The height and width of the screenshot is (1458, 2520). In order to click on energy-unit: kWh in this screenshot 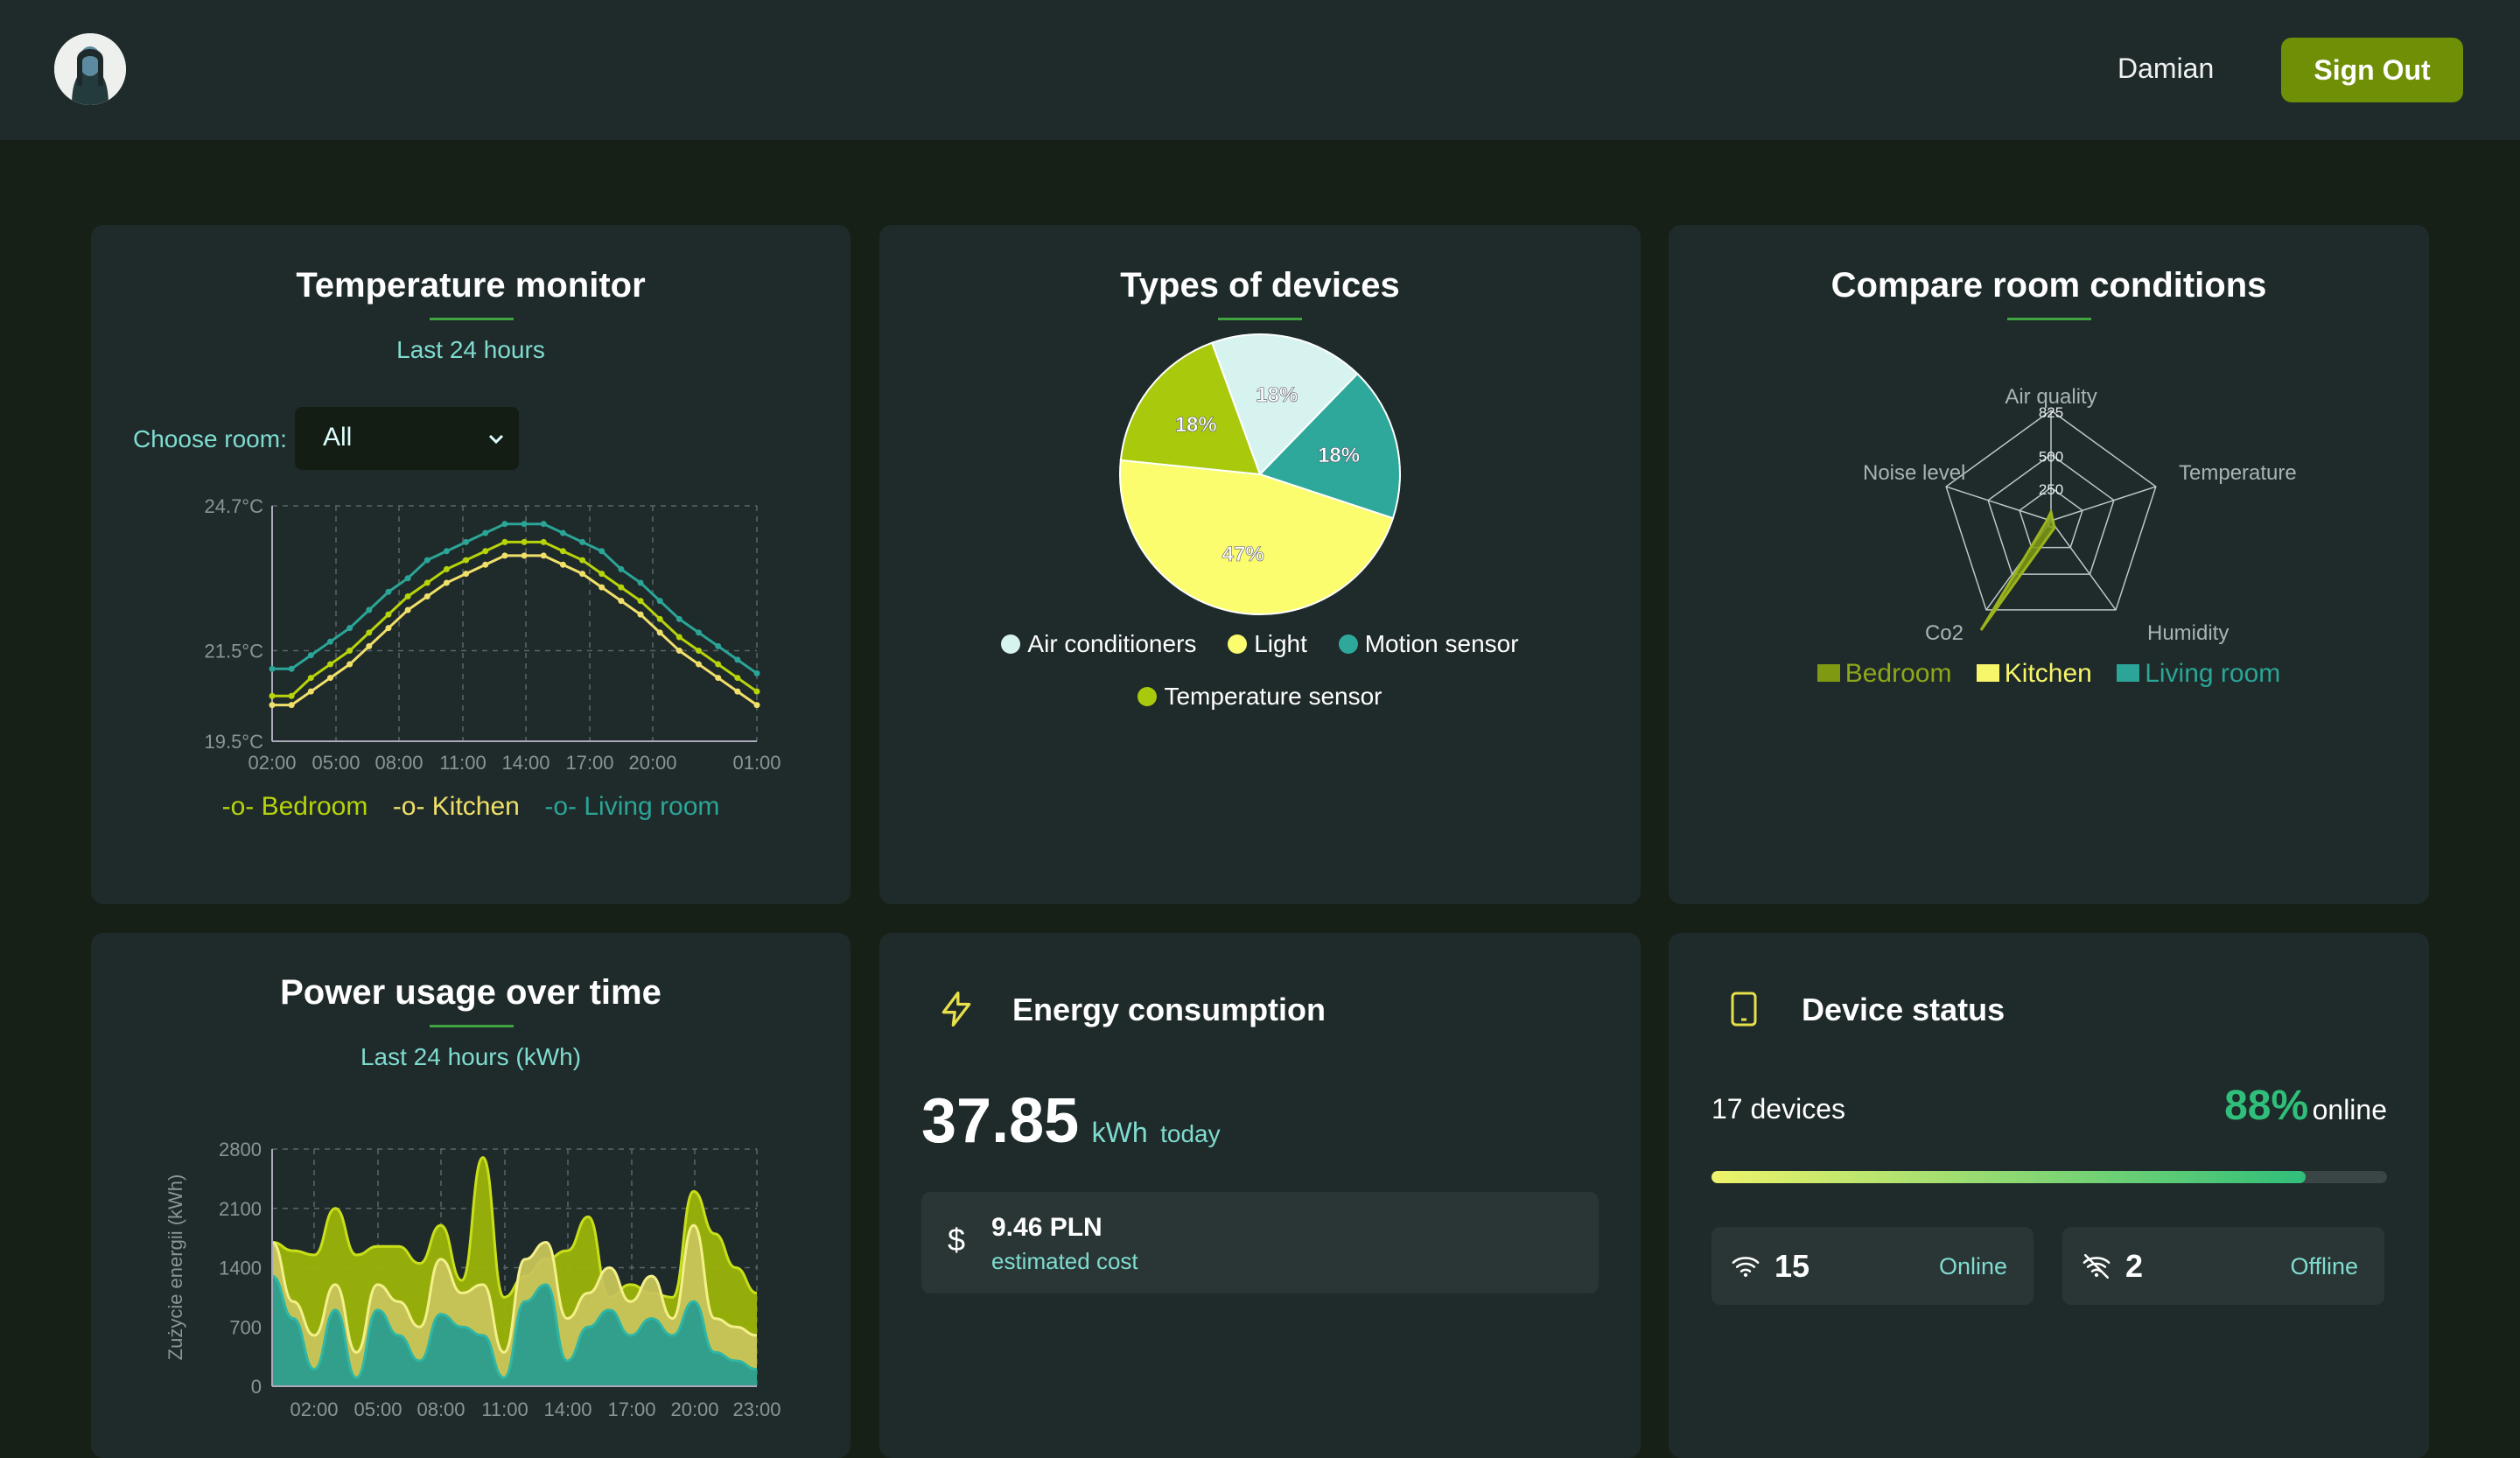, I will do `click(1119, 1132)`.